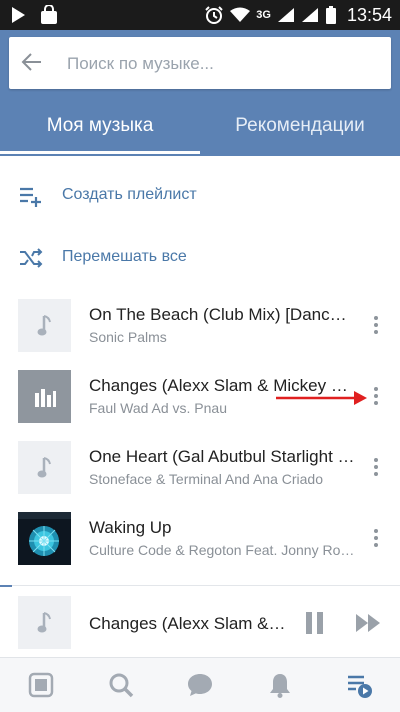 Image resolution: width=400 pixels, height=712 pixels. I want to click on skip-forward-icon, so click(369, 623).